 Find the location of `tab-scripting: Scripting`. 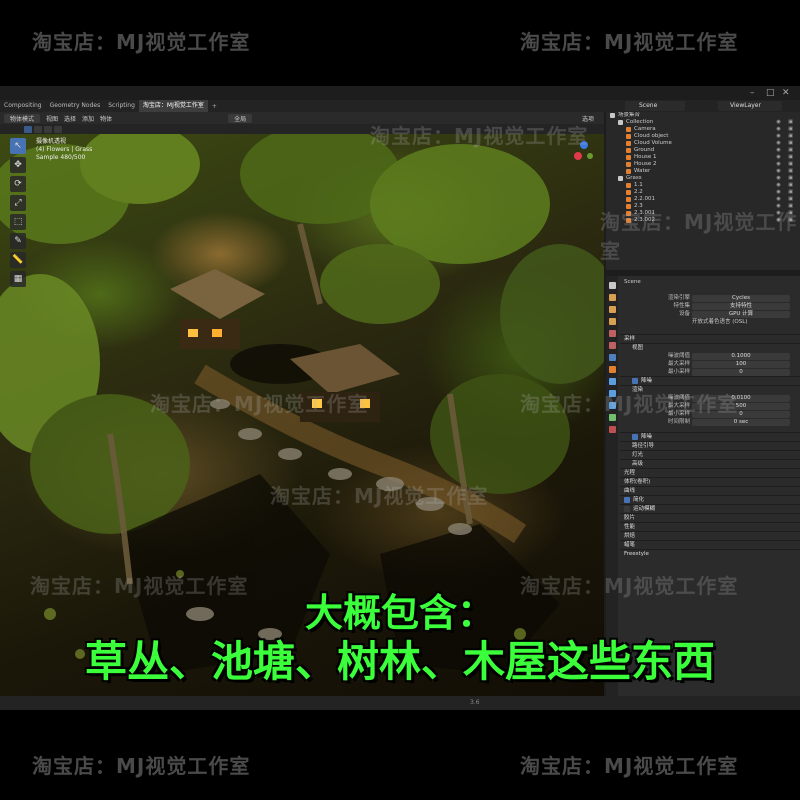

tab-scripting: Scripting is located at coordinates (121, 106).